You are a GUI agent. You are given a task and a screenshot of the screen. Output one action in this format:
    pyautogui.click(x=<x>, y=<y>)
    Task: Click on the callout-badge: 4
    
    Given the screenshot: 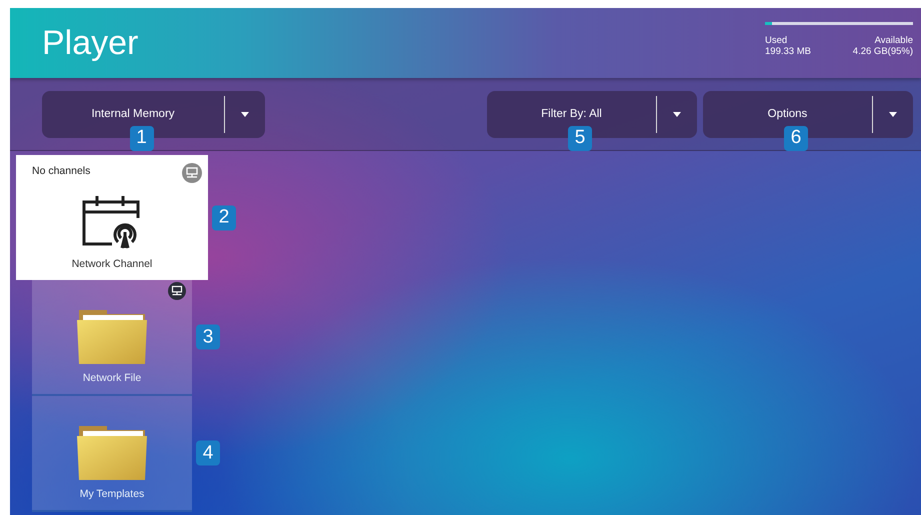 What is the action you would take?
    pyautogui.click(x=208, y=453)
    